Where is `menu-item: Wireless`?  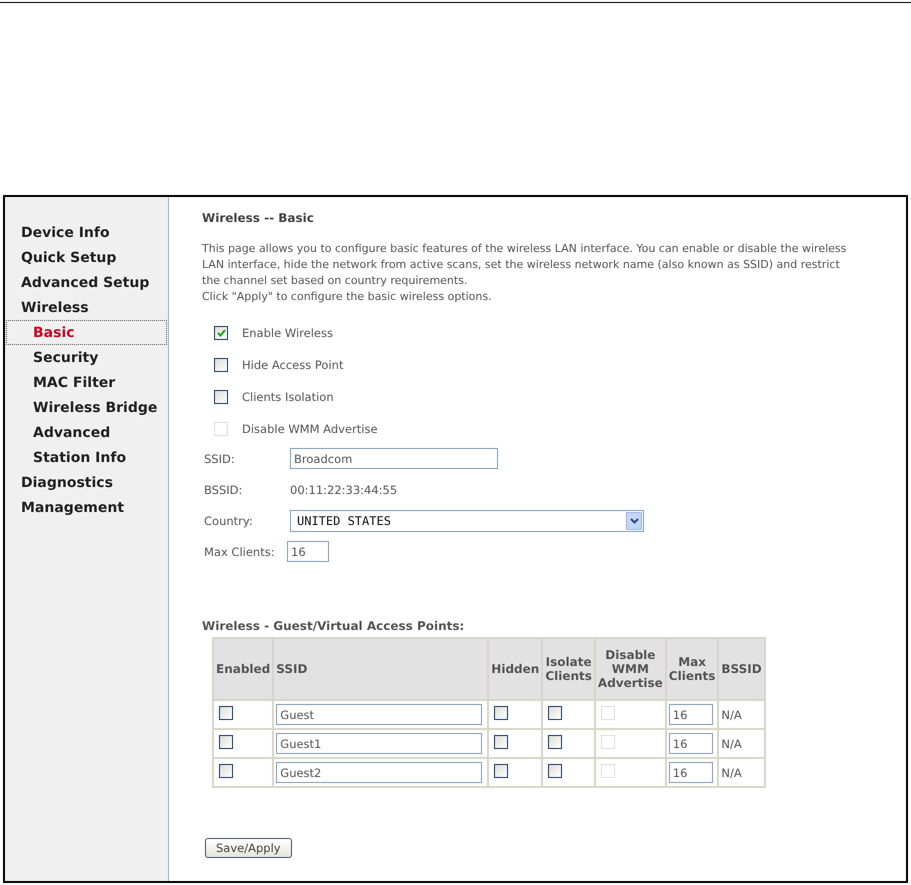 menu-item: Wireless is located at coordinates (86, 307).